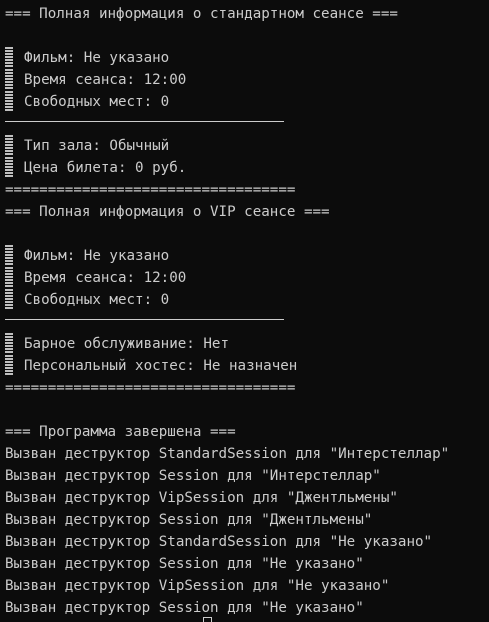 Image resolution: width=489 pixels, height=622 pixels. I want to click on vip-time-line: Время сеанса: 12:00, so click(105, 278).